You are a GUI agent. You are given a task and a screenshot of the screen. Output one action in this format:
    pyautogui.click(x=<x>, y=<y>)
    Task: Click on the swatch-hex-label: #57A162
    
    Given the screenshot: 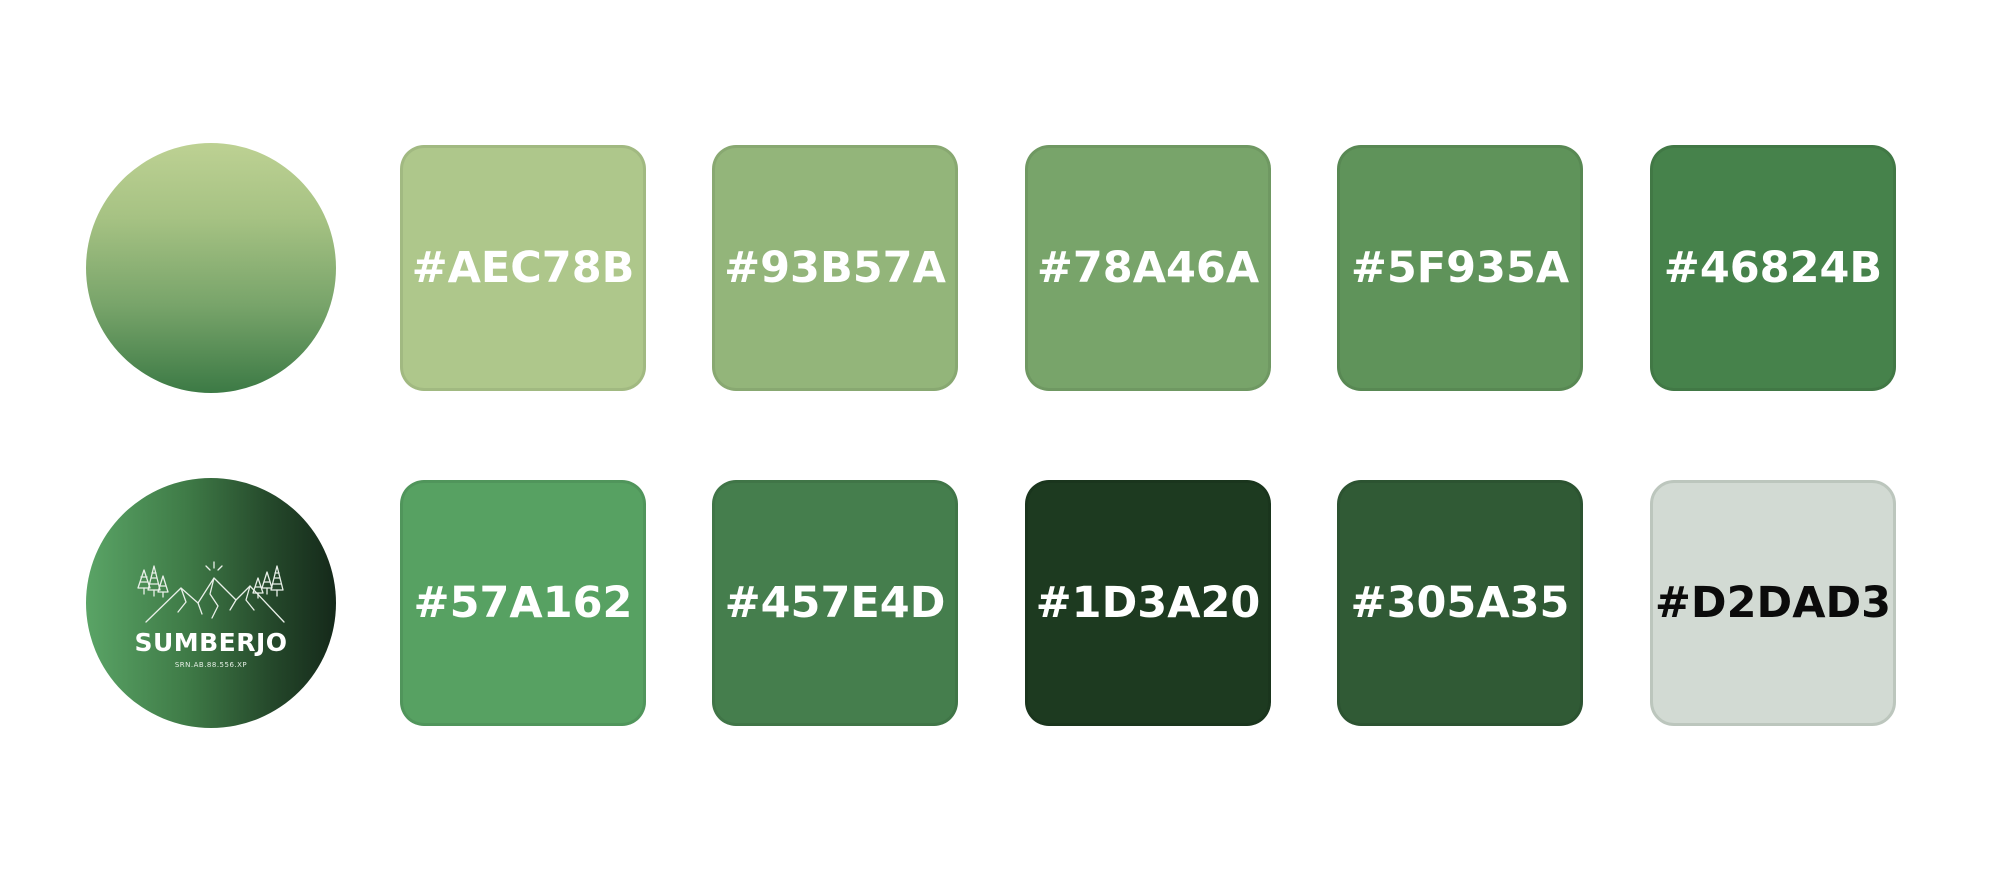 What is the action you would take?
    pyautogui.click(x=523, y=603)
    